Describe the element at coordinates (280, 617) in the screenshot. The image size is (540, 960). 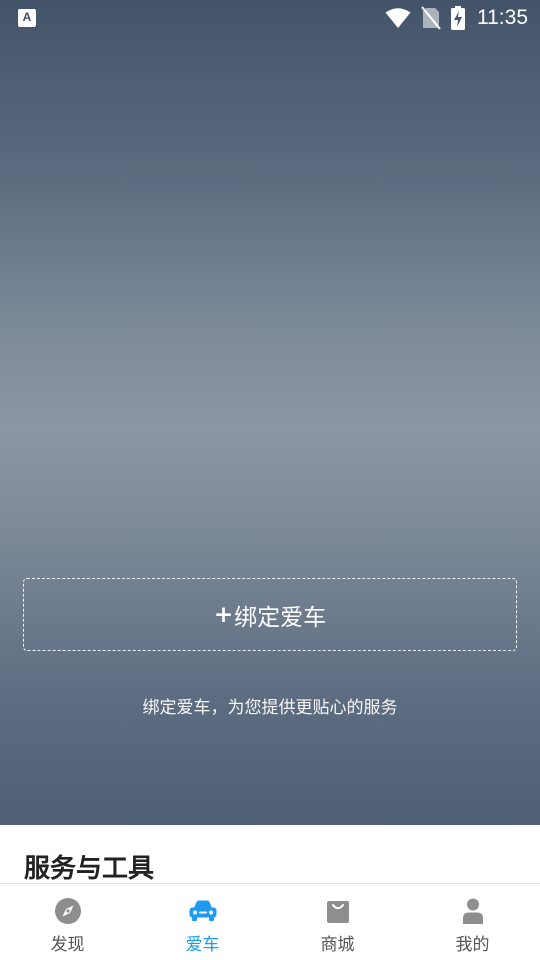
I see `bind-car-label: 绑定爱车` at that location.